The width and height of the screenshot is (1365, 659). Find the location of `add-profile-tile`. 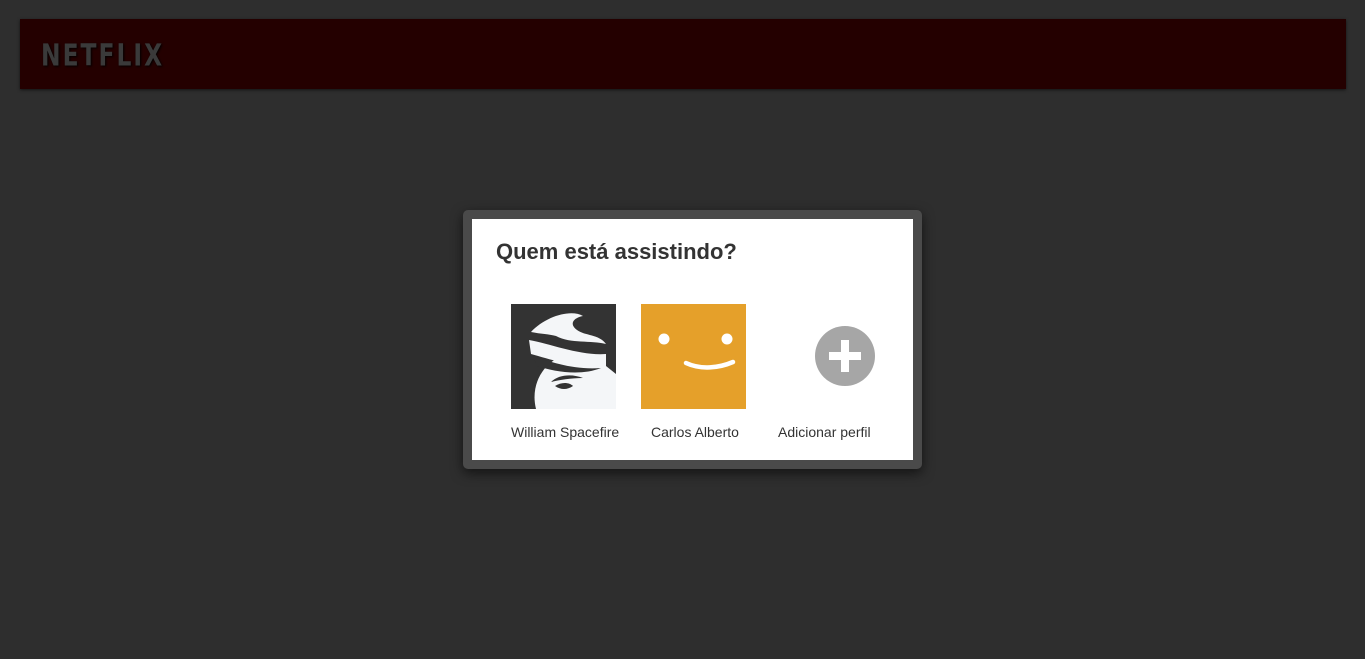

add-profile-tile is located at coordinates (825, 356).